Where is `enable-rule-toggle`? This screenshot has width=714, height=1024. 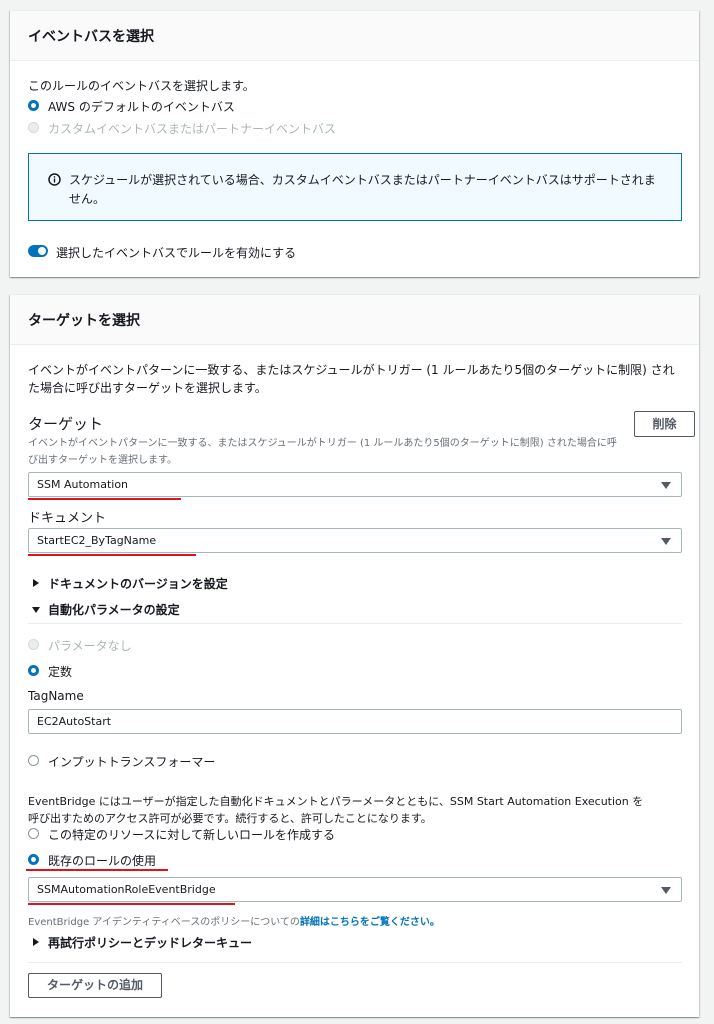
enable-rule-toggle is located at coordinates (38, 251).